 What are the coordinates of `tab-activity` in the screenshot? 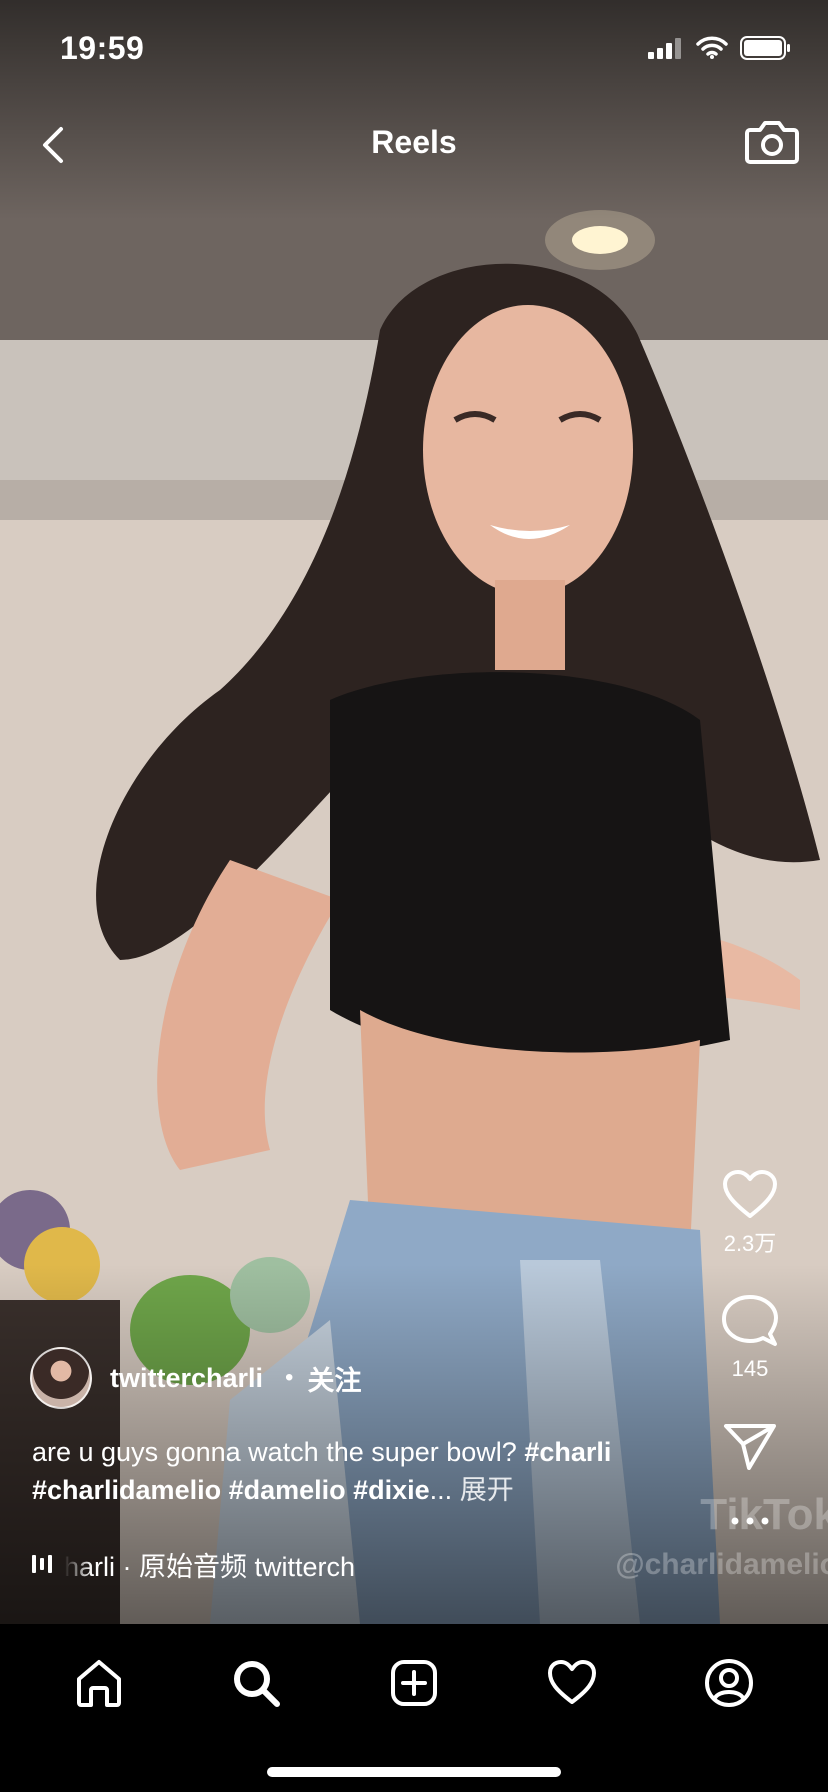 It's located at (572, 1683).